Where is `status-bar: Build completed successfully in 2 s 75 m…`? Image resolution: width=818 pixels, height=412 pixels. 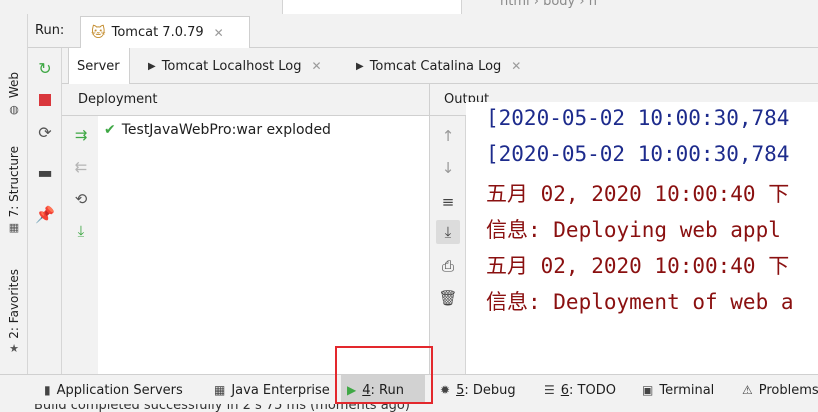
status-bar: Build completed successfully in 2 s 75 m… is located at coordinates (409, 408).